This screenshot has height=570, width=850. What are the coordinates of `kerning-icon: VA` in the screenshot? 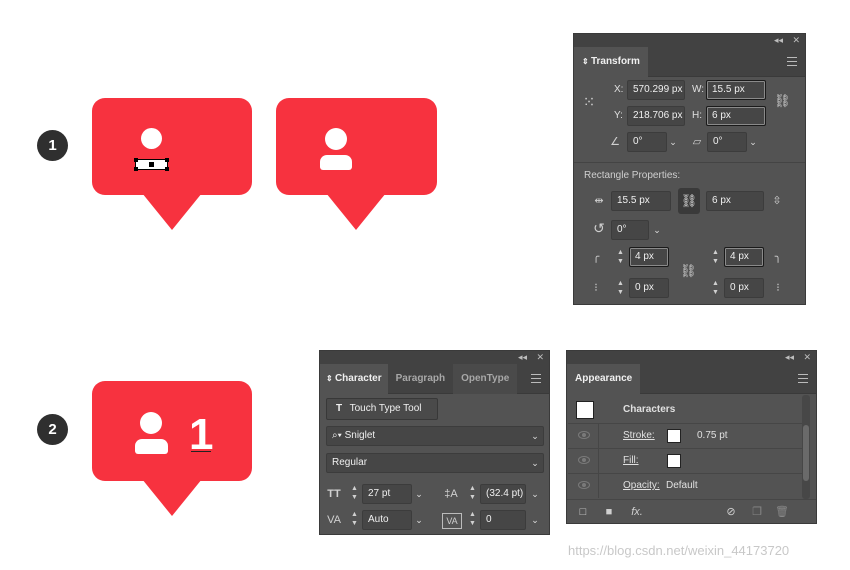 It's located at (334, 520).